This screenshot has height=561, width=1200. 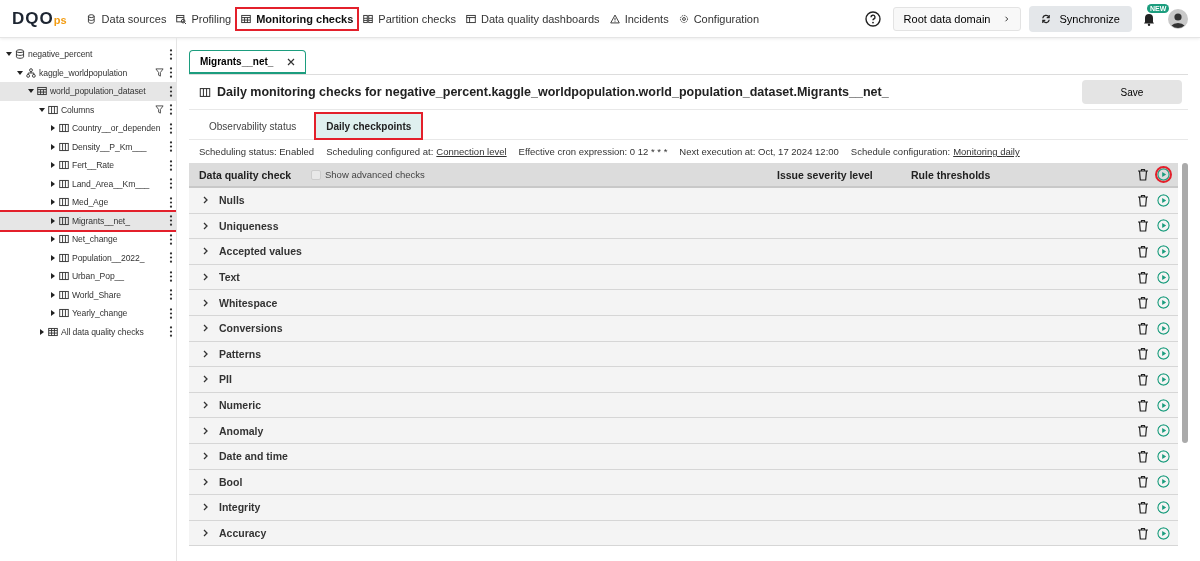 I want to click on scrollbar, so click(x=1185, y=303).